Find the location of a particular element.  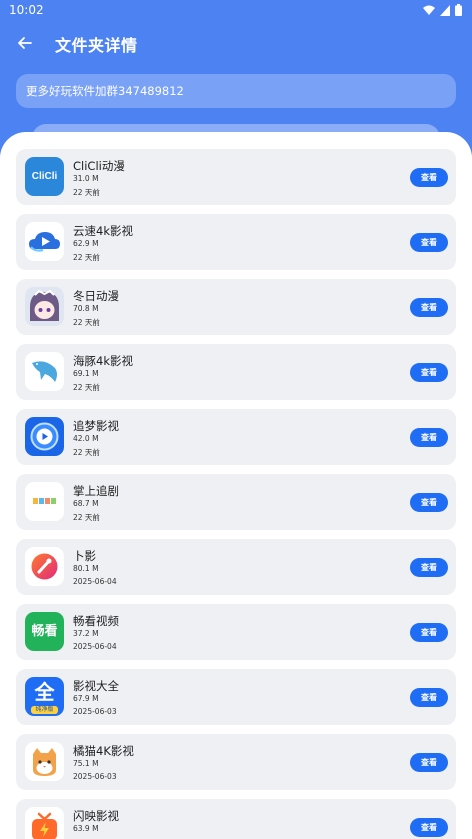

app-size: 37.2 M is located at coordinates (86, 633).